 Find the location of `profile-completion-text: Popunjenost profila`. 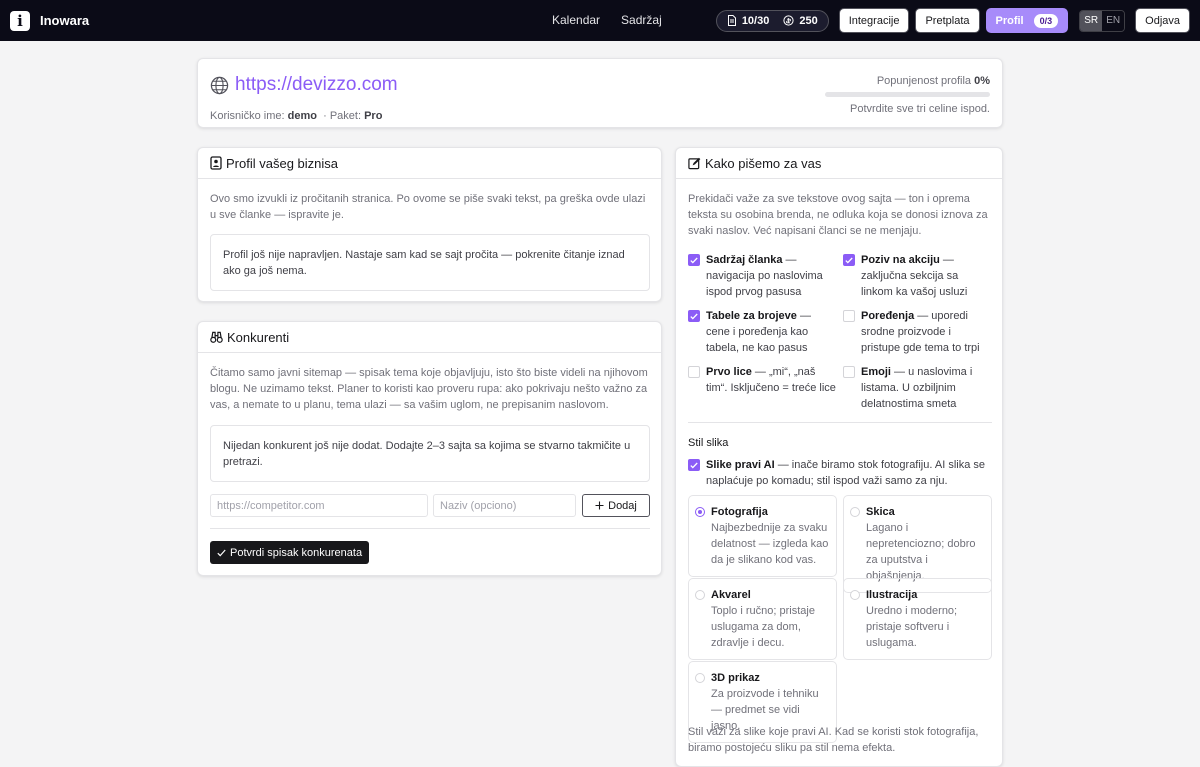

profile-completion-text: Popunjenost profila is located at coordinates (924, 81).